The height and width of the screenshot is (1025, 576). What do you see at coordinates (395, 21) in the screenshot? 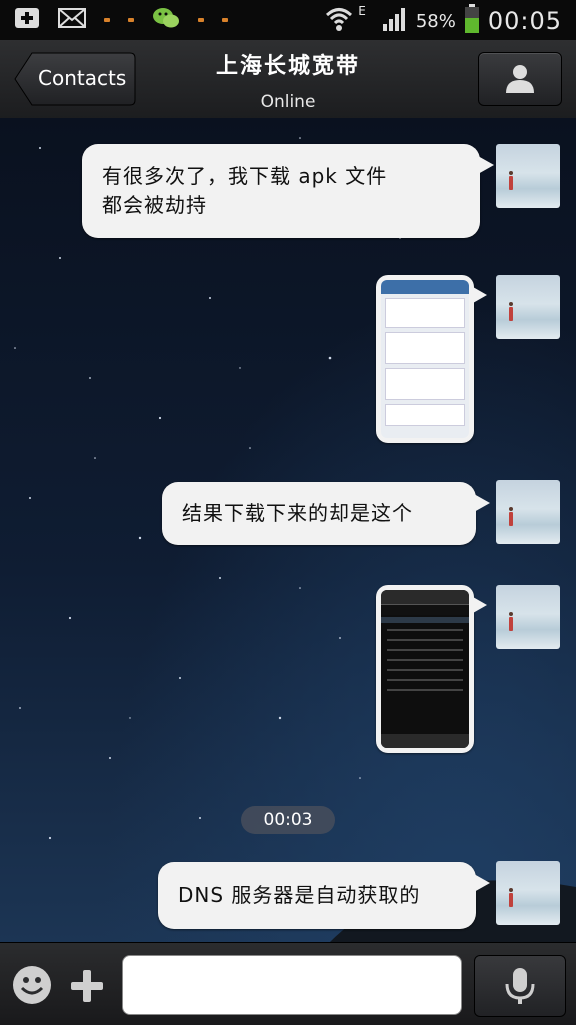
I see `signal-icon` at bounding box center [395, 21].